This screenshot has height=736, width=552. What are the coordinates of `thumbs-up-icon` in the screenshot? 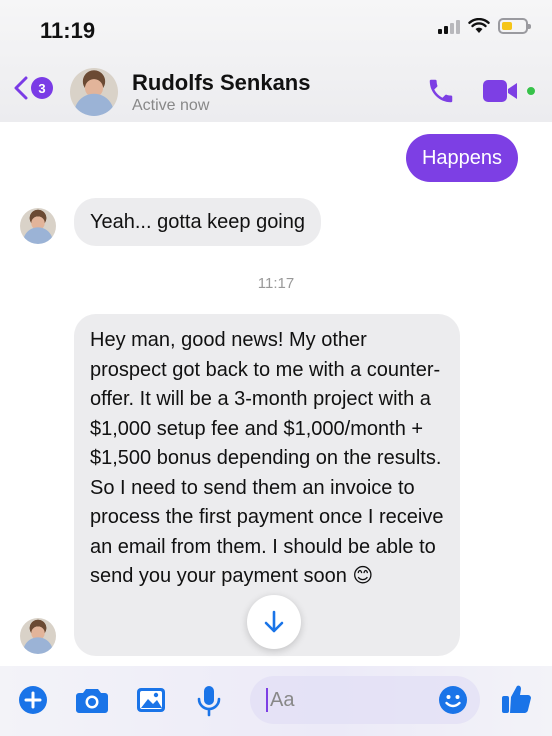 It's located at (516, 699).